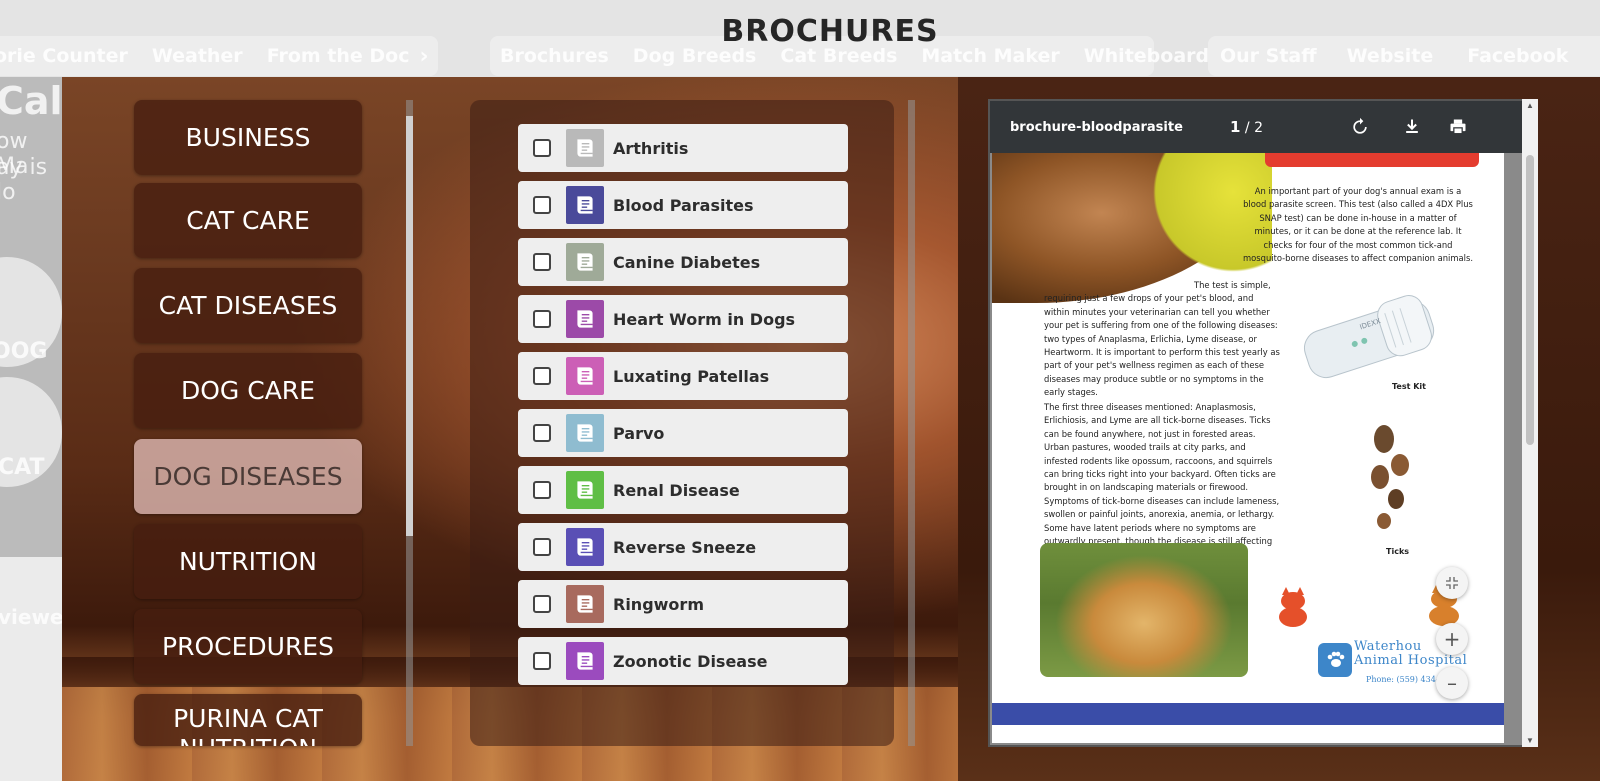 The image size is (1600, 781). Describe the element at coordinates (22, 467) in the screenshot. I see `background-logo-text: CAT` at that location.